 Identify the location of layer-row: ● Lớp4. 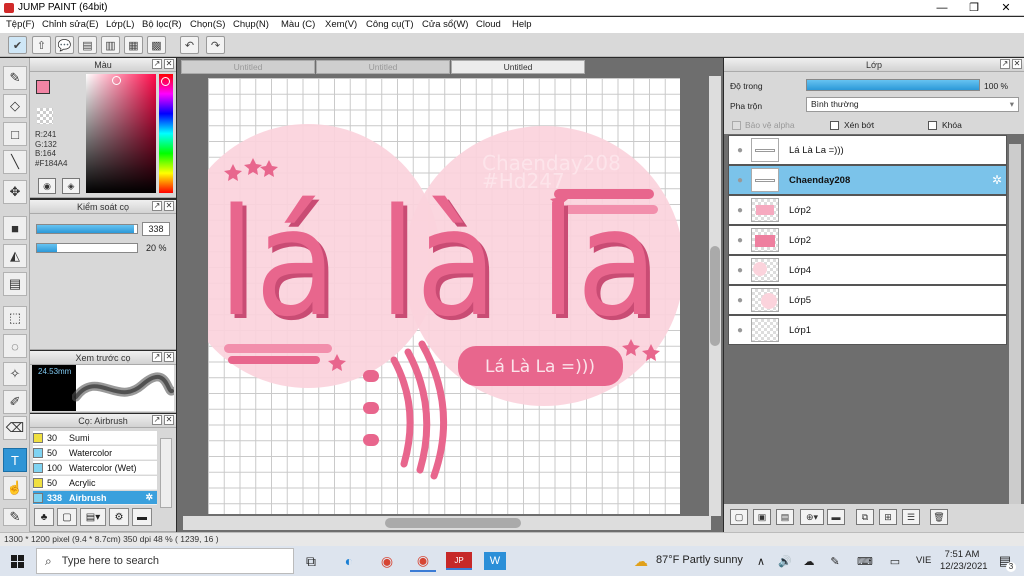
(867, 270).